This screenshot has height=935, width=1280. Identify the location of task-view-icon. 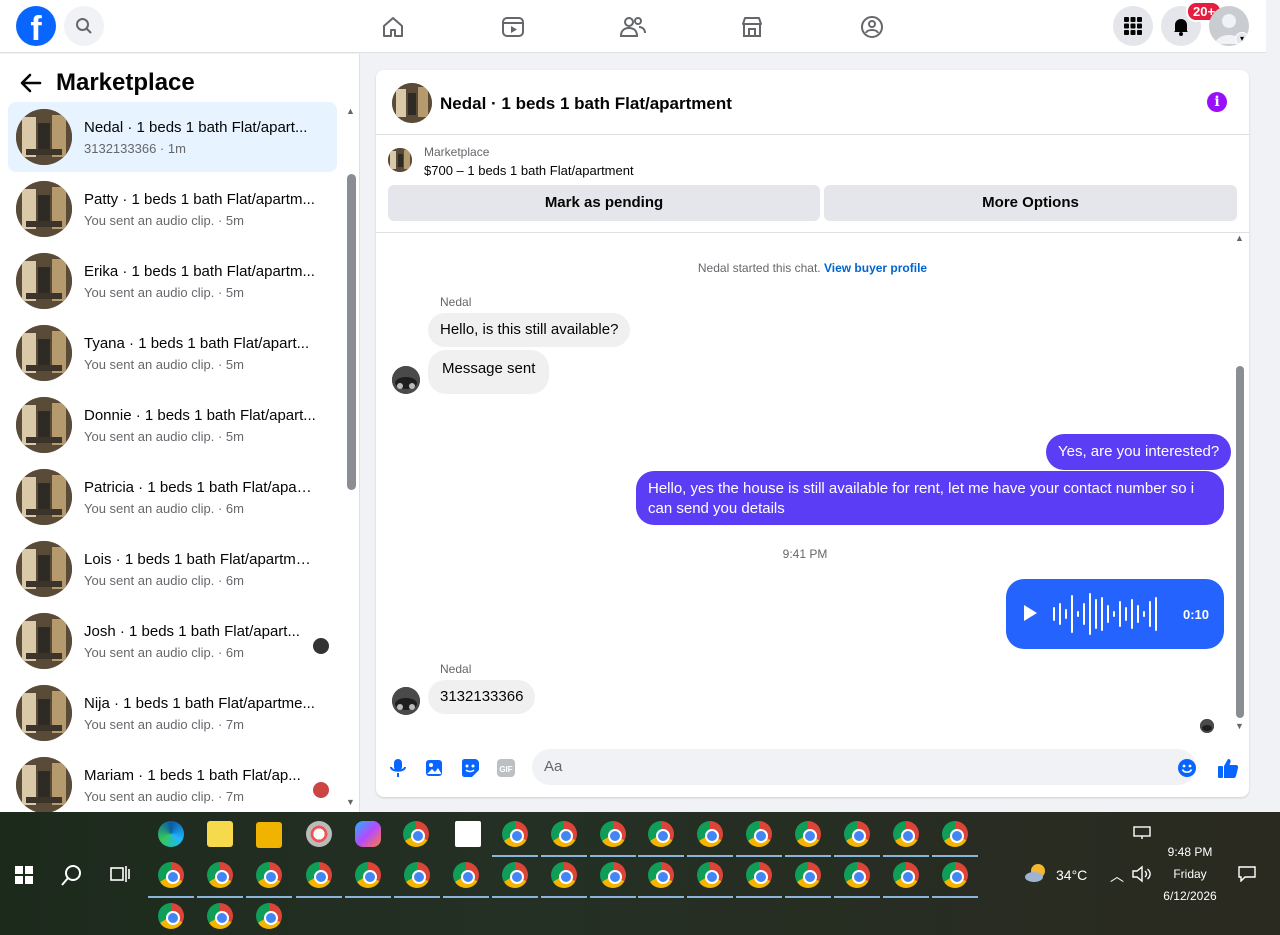
(120, 874).